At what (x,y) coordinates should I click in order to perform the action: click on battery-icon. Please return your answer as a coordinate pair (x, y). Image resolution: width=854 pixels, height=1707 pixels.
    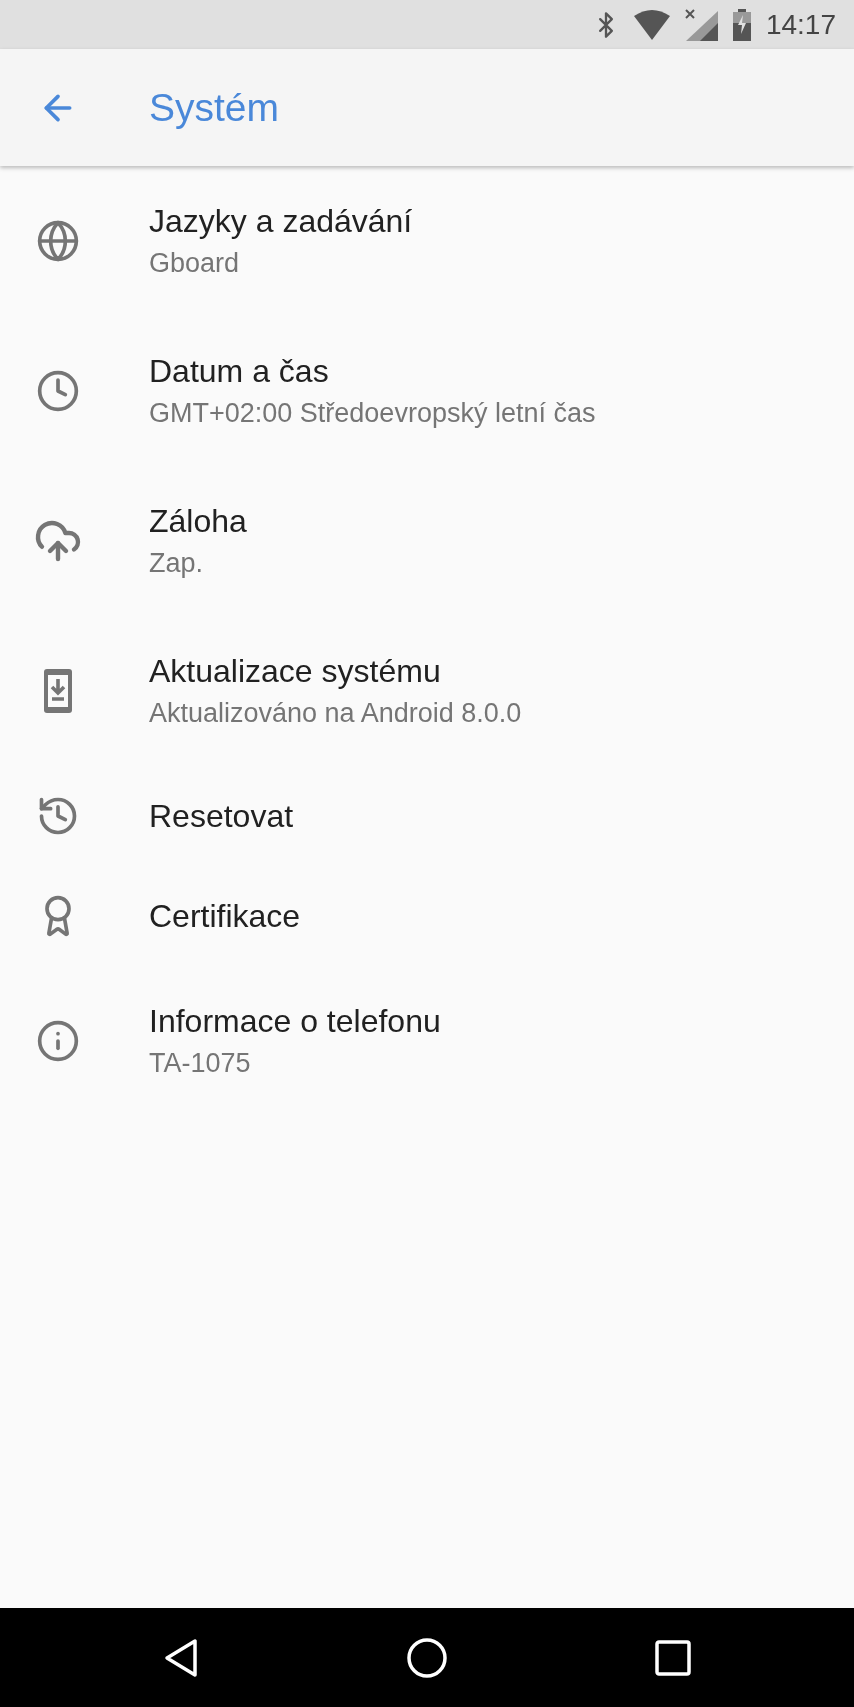
    Looking at the image, I should click on (741, 24).